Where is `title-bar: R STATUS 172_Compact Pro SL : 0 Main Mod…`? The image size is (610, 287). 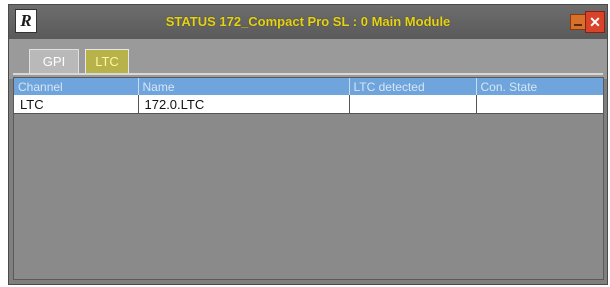 title-bar: R STATUS 172_Compact Pro SL : 0 Main Mod… is located at coordinates (308, 22).